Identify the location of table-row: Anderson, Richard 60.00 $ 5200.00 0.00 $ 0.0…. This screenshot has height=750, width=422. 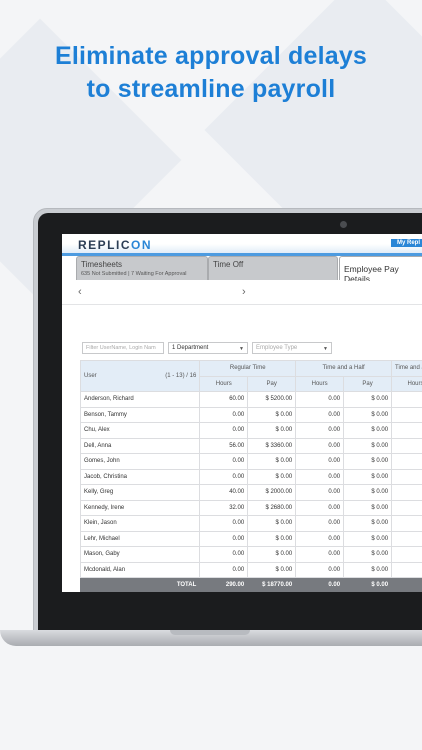
(250, 399).